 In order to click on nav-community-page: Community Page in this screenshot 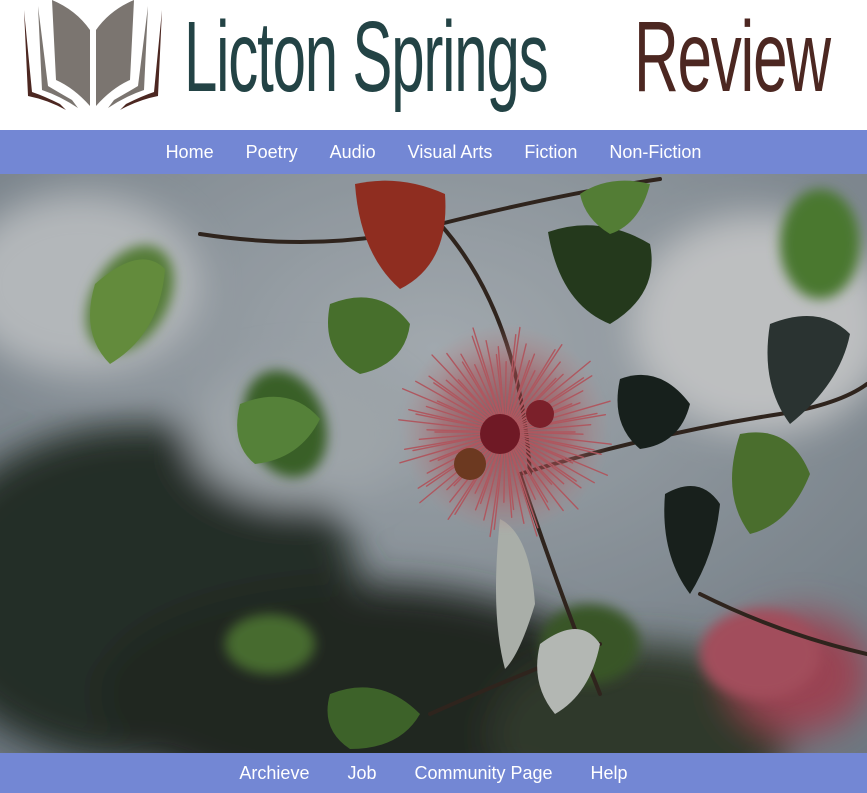, I will do `click(483, 773)`.